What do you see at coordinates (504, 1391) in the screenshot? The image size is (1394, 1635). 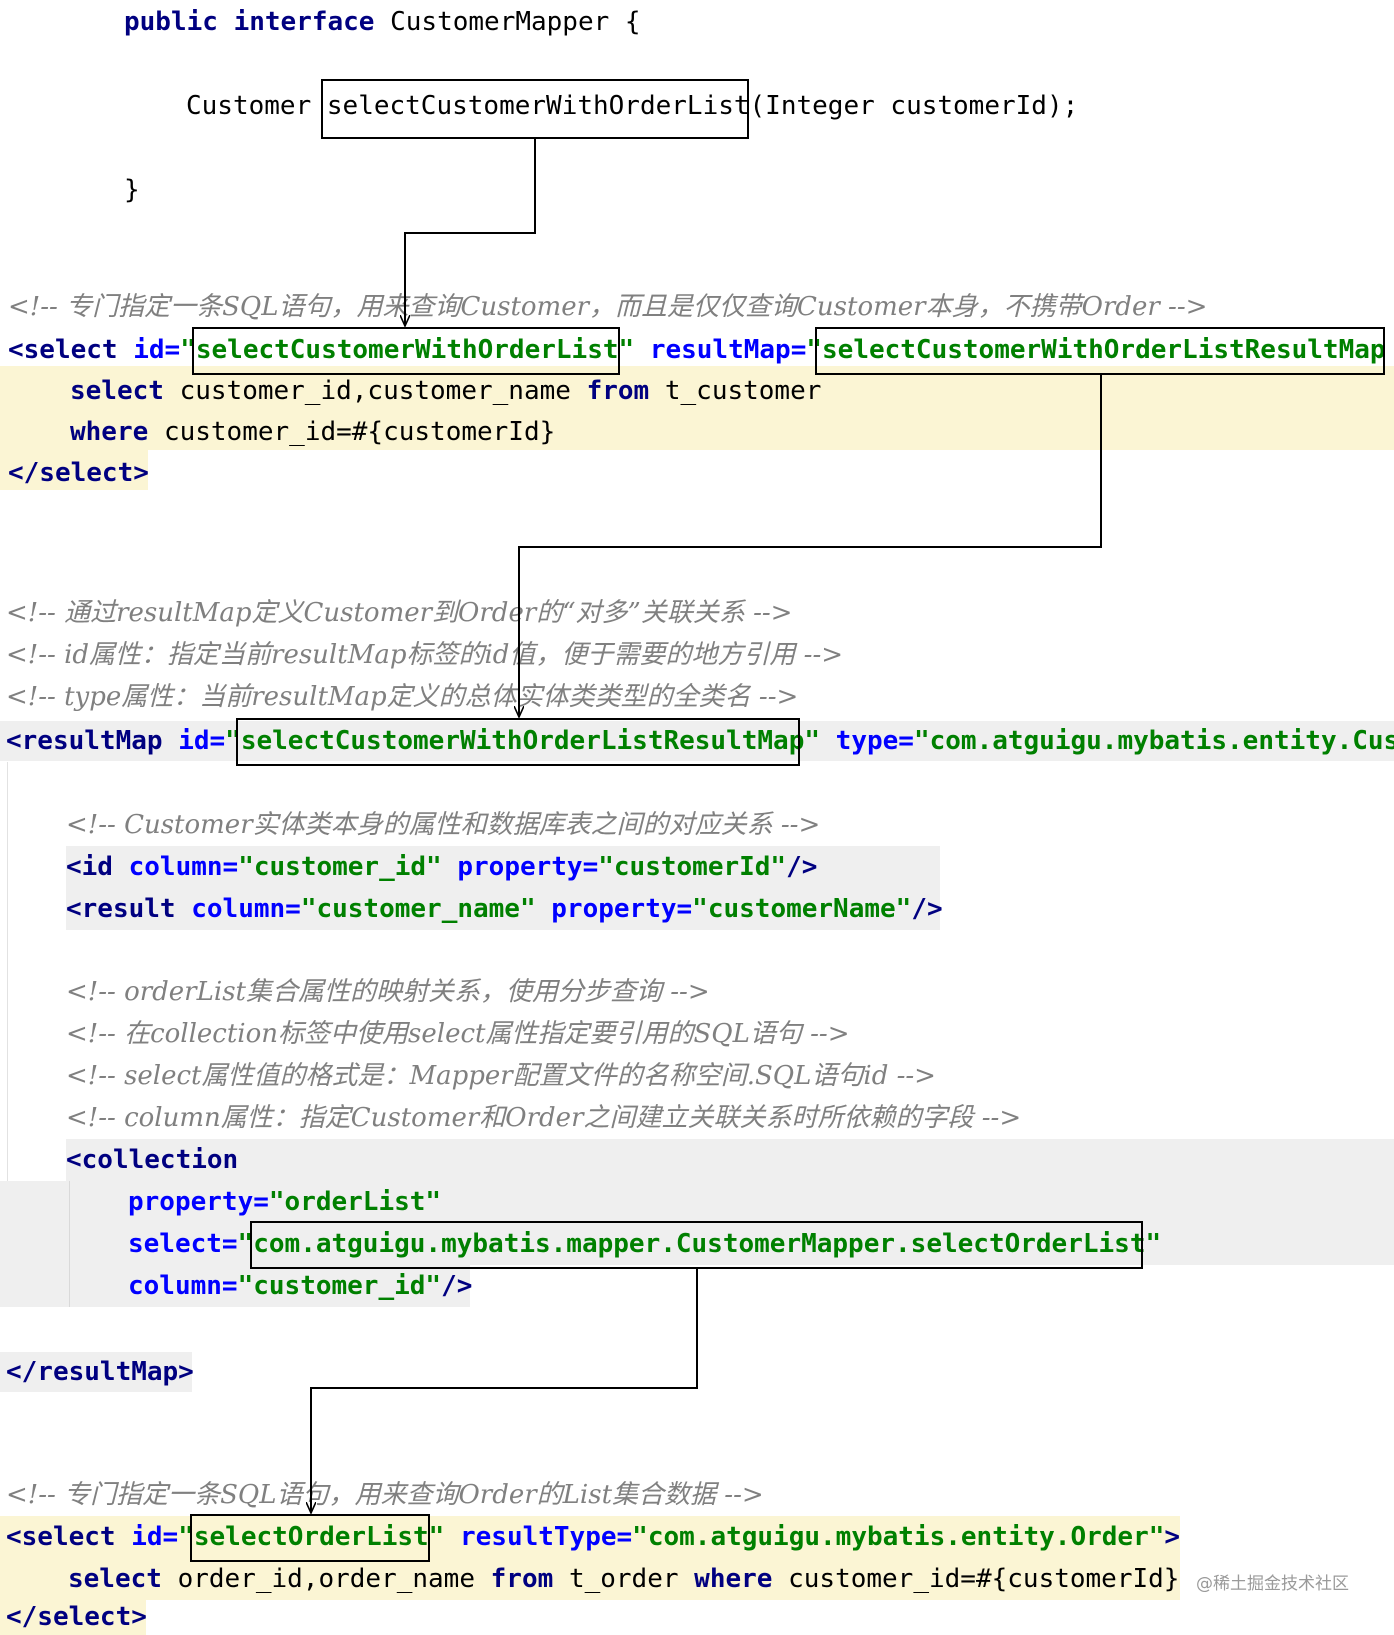 I see `arrow-collection-to-select` at bounding box center [504, 1391].